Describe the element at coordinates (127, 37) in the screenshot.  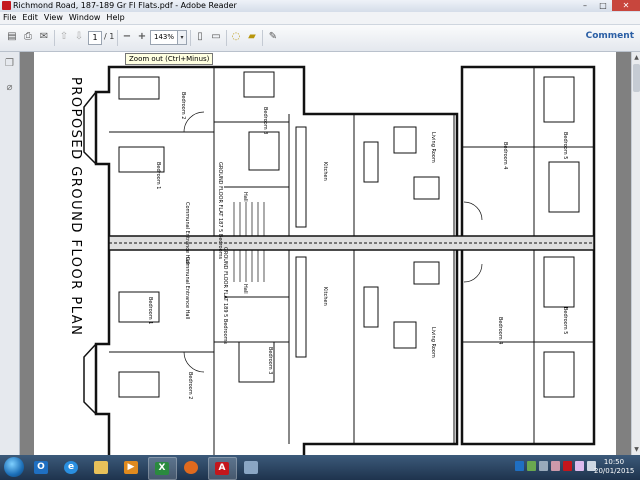
I see `zoom-out-button: −` at that location.